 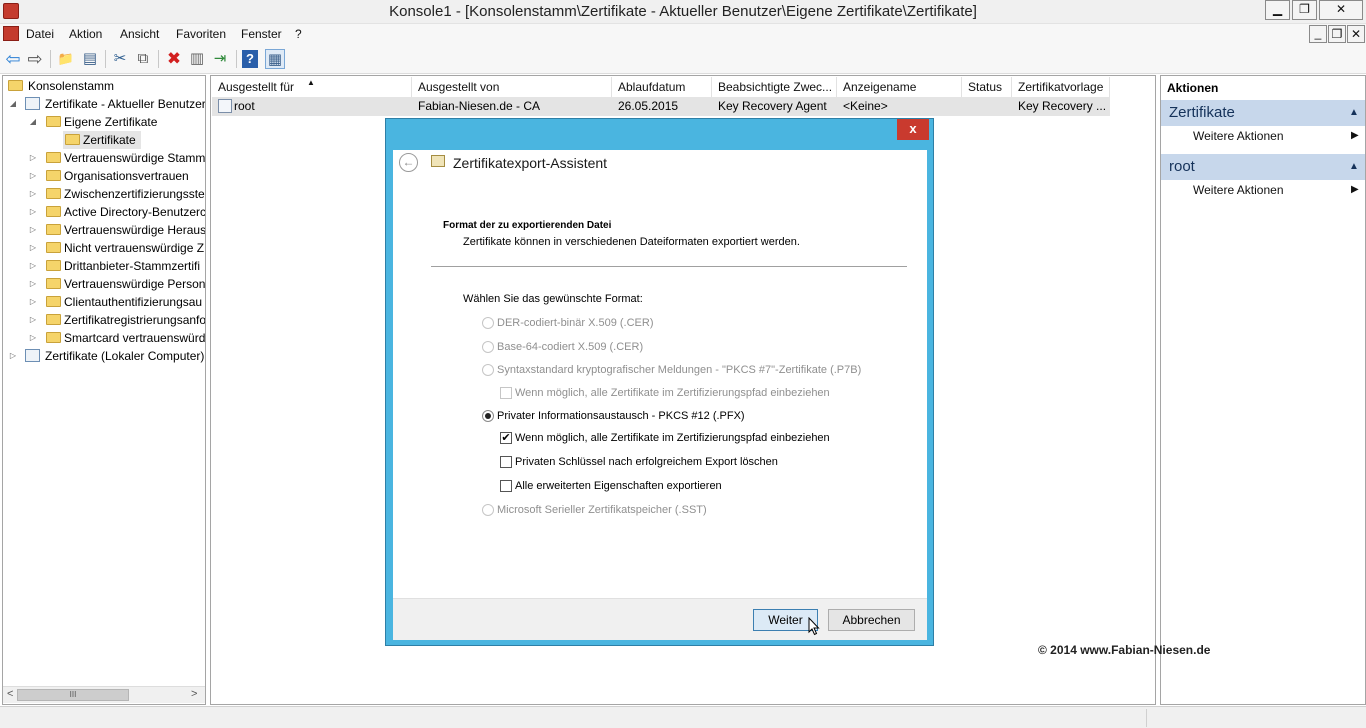 I want to click on menu-datei: Datei, so click(x=40, y=34).